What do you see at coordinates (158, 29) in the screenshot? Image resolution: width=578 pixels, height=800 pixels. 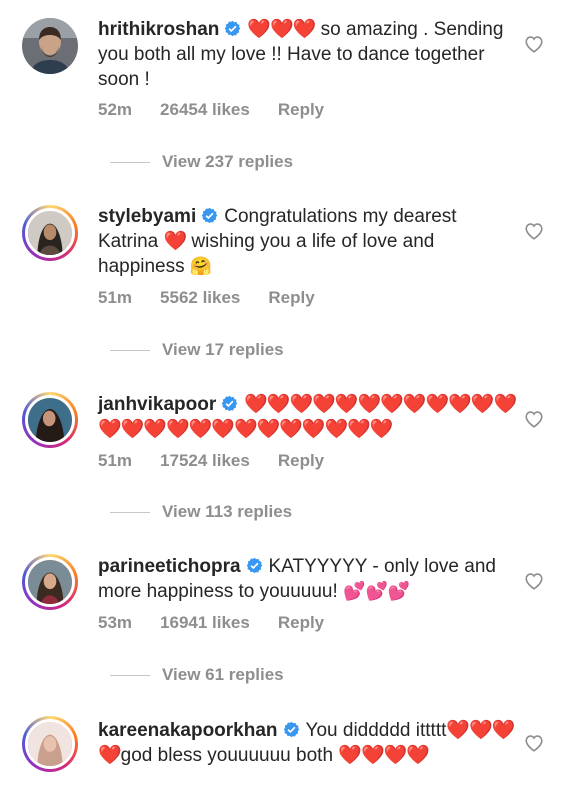 I see `username: hrithikroshan` at bounding box center [158, 29].